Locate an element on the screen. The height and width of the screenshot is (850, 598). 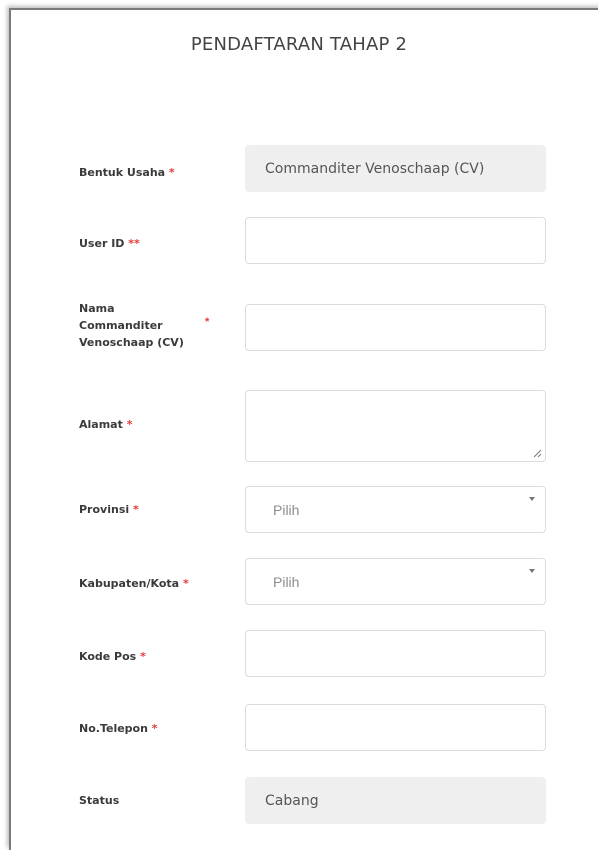
provinsi-label: Provinsi * is located at coordinates (109, 509).